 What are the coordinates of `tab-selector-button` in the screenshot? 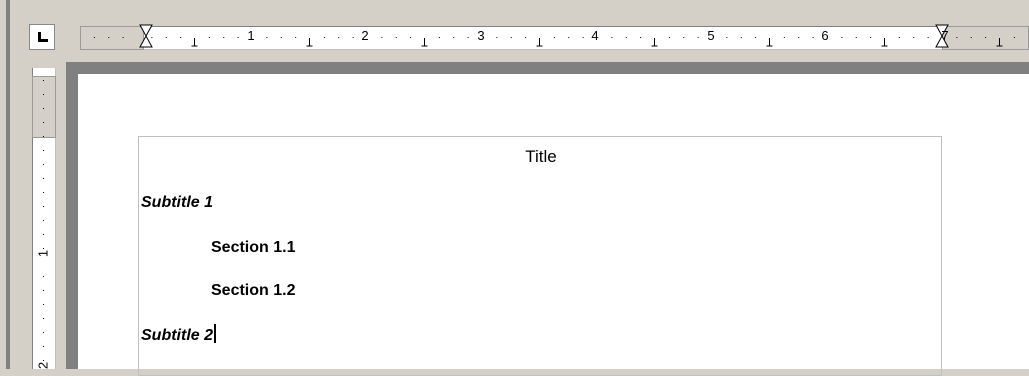 It's located at (42, 37).